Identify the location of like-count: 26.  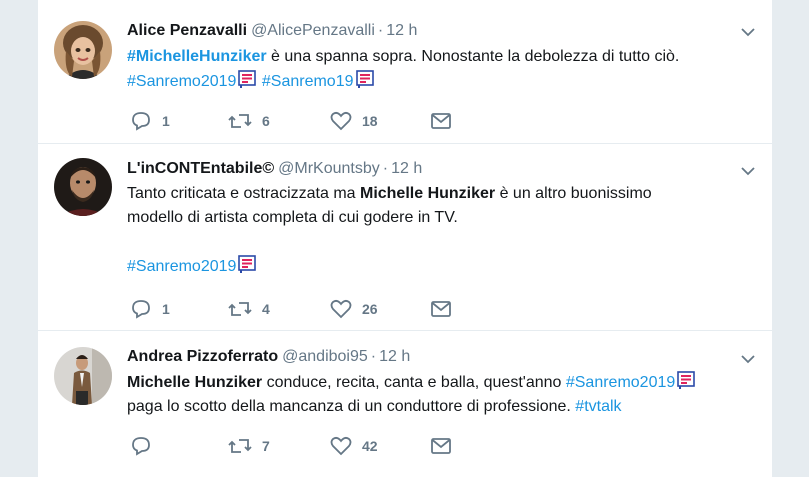
(370, 309).